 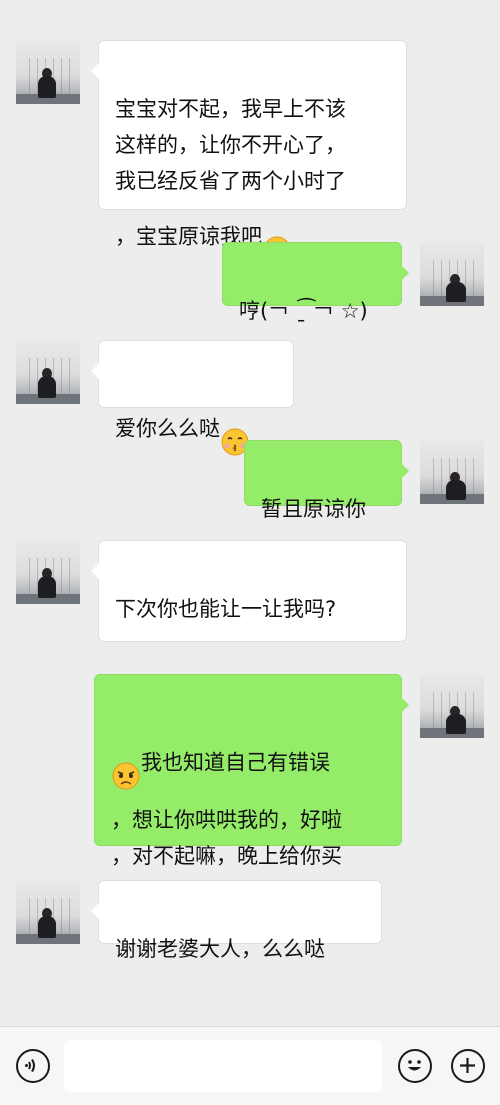 What do you see at coordinates (326, 480) in the screenshot?
I see `message-bubble: 暂且原谅你` at bounding box center [326, 480].